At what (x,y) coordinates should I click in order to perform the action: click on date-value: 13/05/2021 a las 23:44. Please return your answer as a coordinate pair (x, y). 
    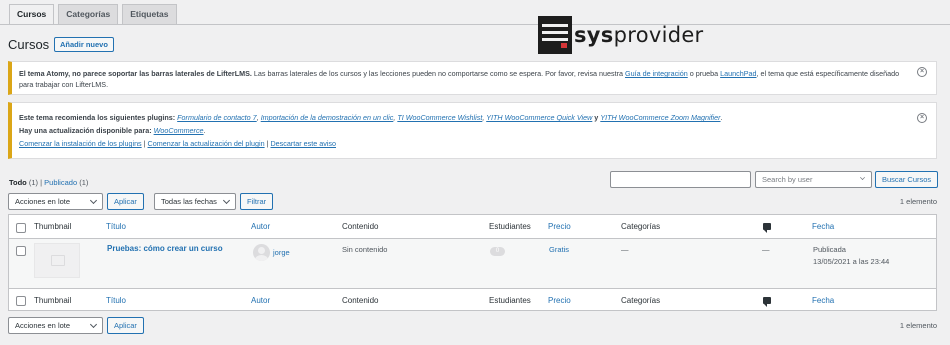
    Looking at the image, I should click on (851, 261).